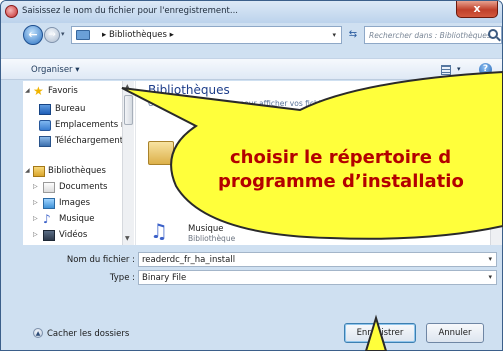 The width and height of the screenshot is (503, 351). What do you see at coordinates (11, 11) in the screenshot?
I see `app-icon` at bounding box center [11, 11].